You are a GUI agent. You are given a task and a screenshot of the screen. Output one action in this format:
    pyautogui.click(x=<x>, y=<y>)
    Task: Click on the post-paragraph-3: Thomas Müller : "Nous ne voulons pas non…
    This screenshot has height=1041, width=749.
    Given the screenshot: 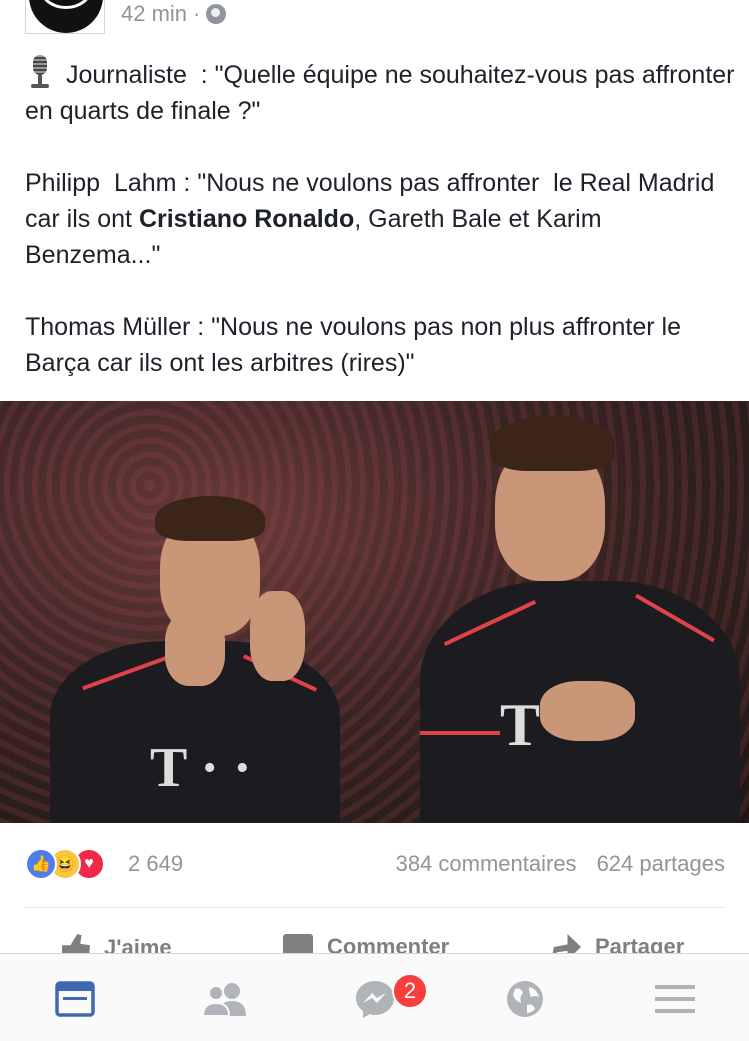 What is the action you would take?
    pyautogui.click(x=356, y=345)
    